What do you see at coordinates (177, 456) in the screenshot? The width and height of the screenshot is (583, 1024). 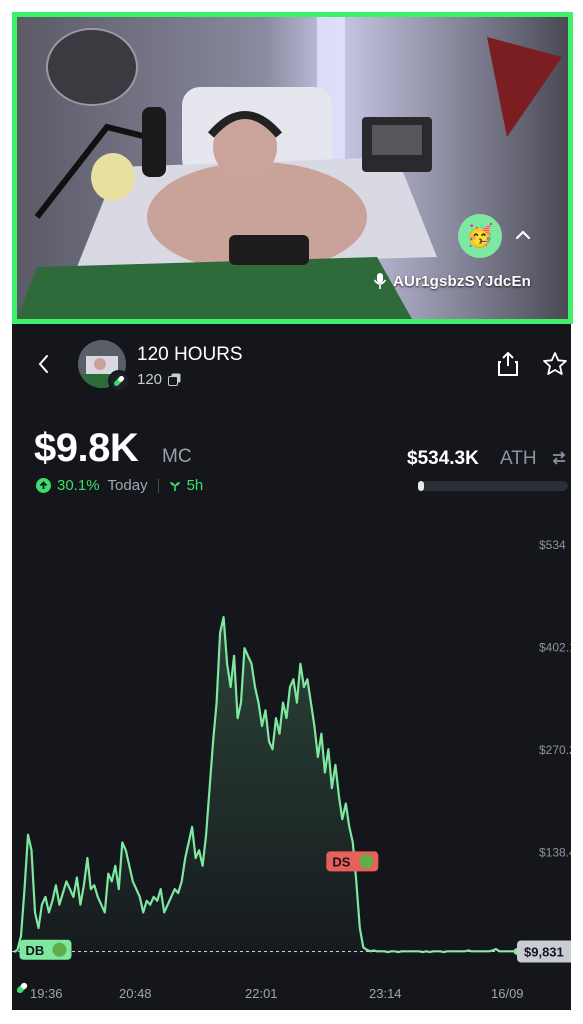 I see `market-cap-unit: MC` at bounding box center [177, 456].